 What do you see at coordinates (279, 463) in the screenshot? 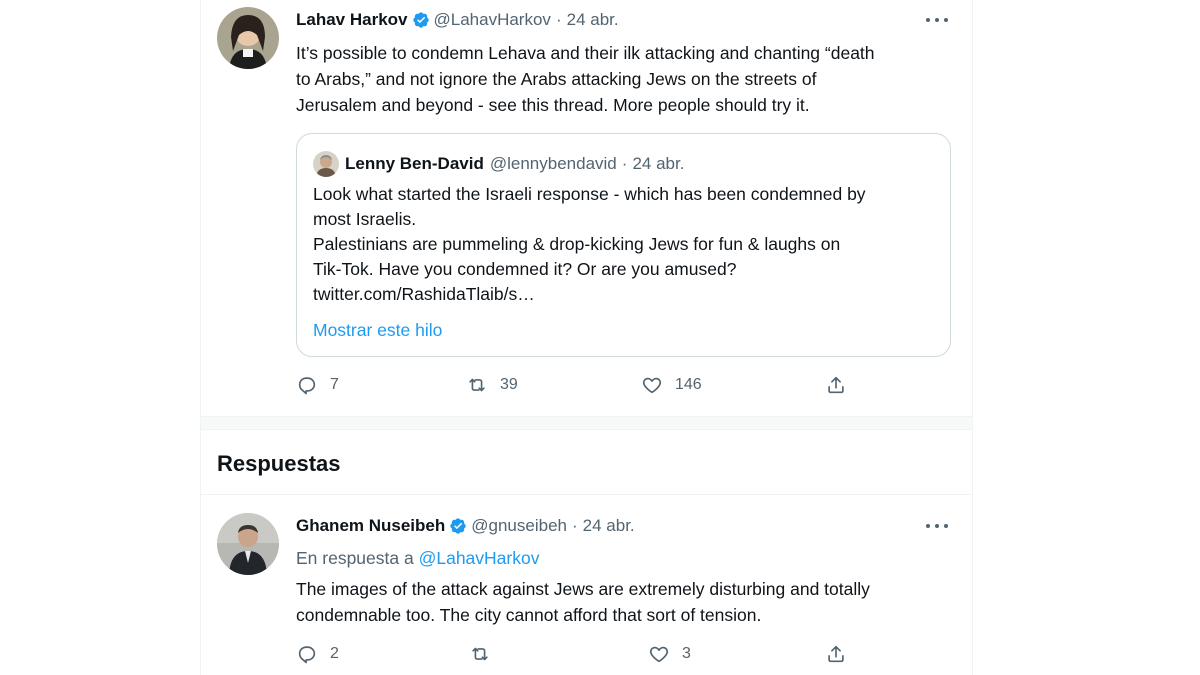
I see `replies-heading: Respuestas` at bounding box center [279, 463].